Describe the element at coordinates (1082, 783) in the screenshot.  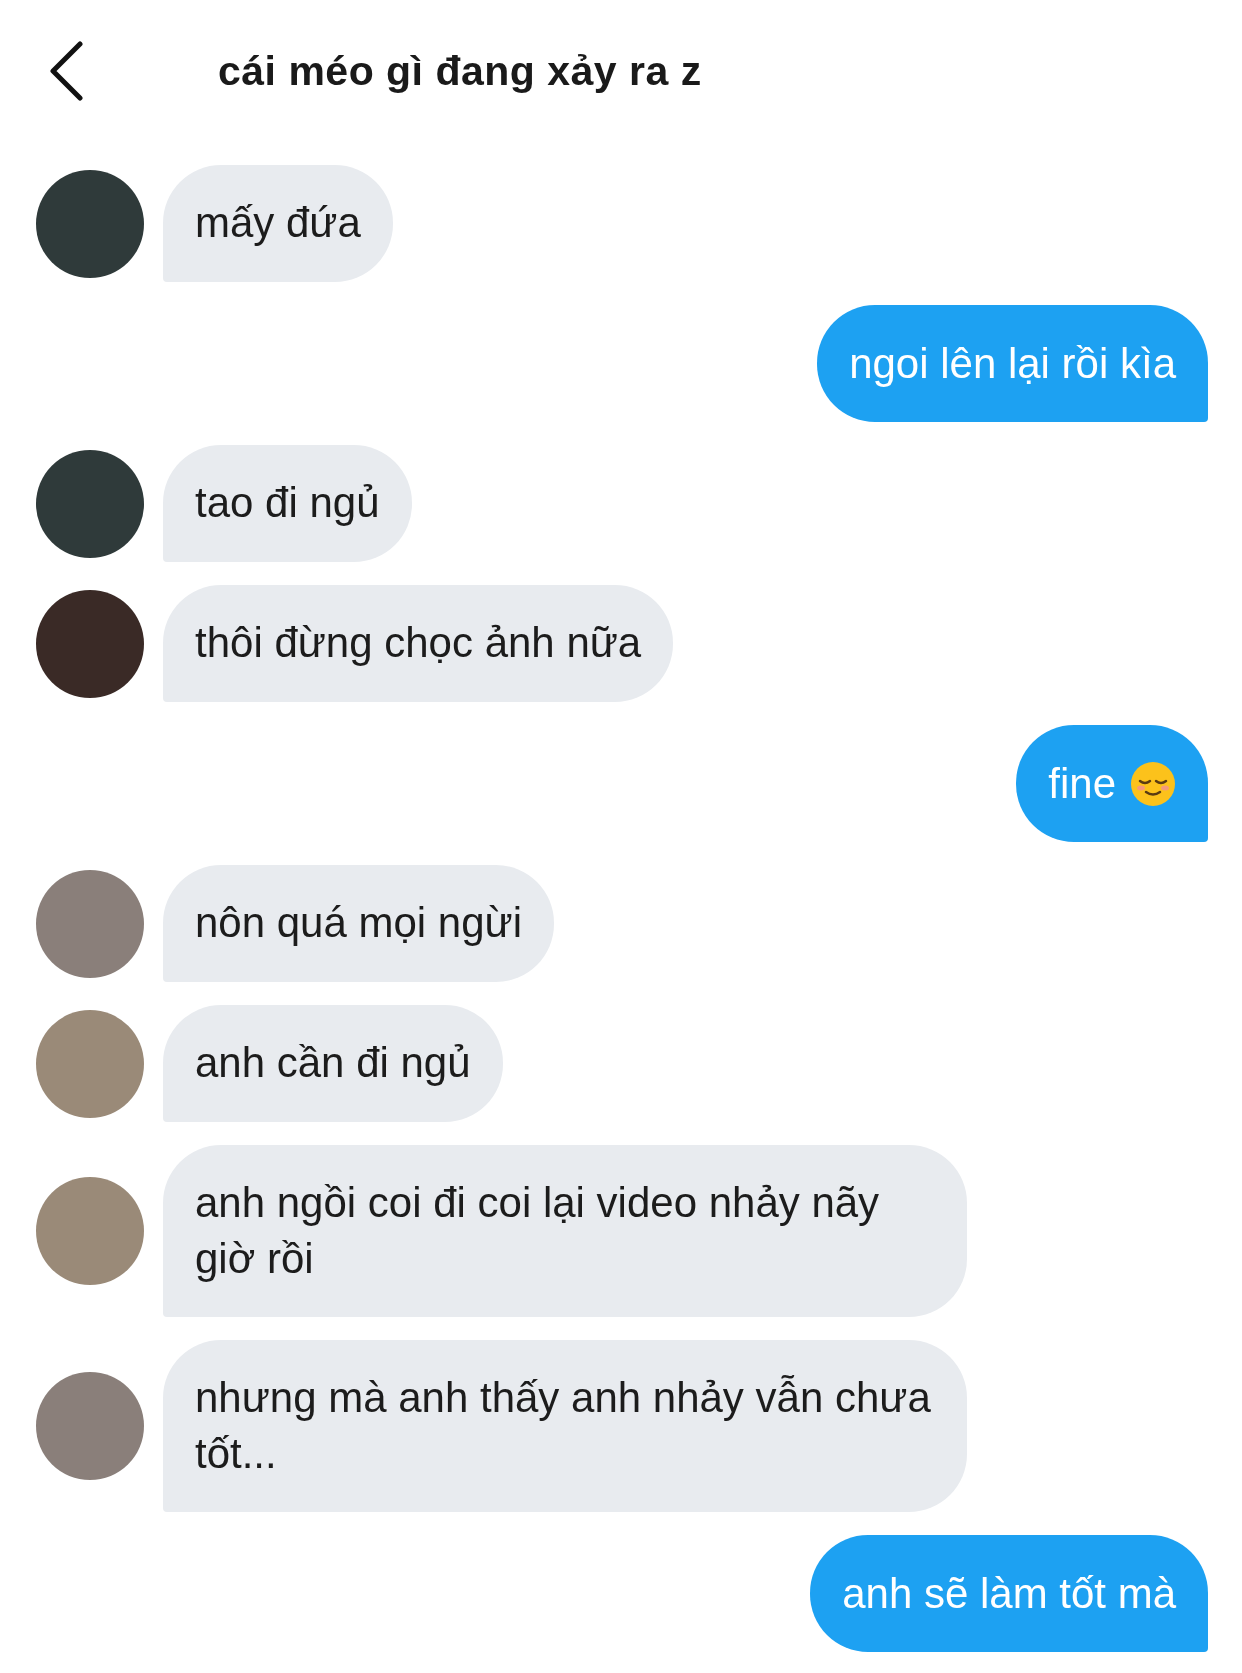
I see `message-text: fine` at that location.